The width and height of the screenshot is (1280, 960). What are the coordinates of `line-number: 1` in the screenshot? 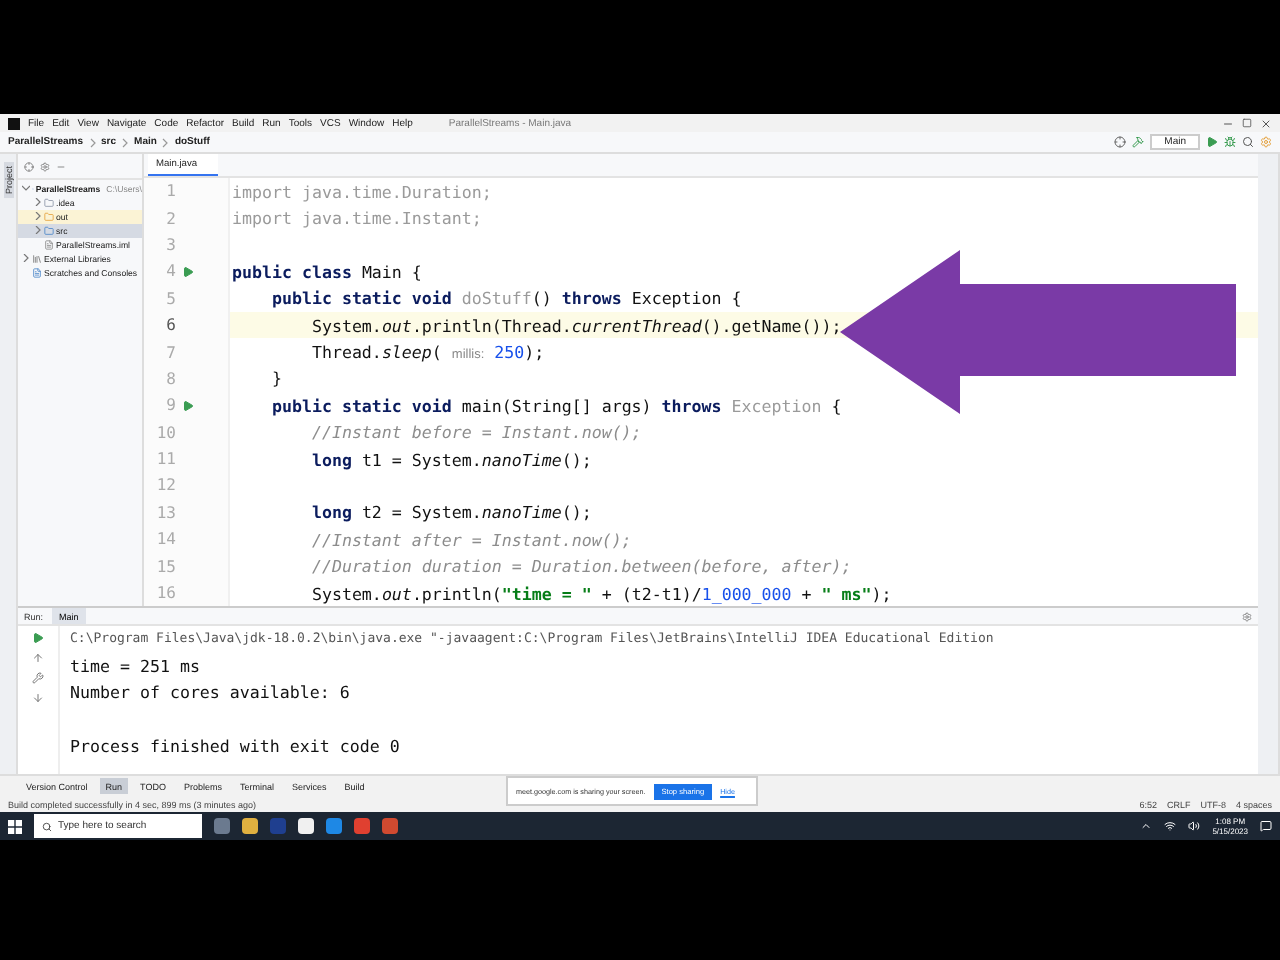 It's located at (170, 191).